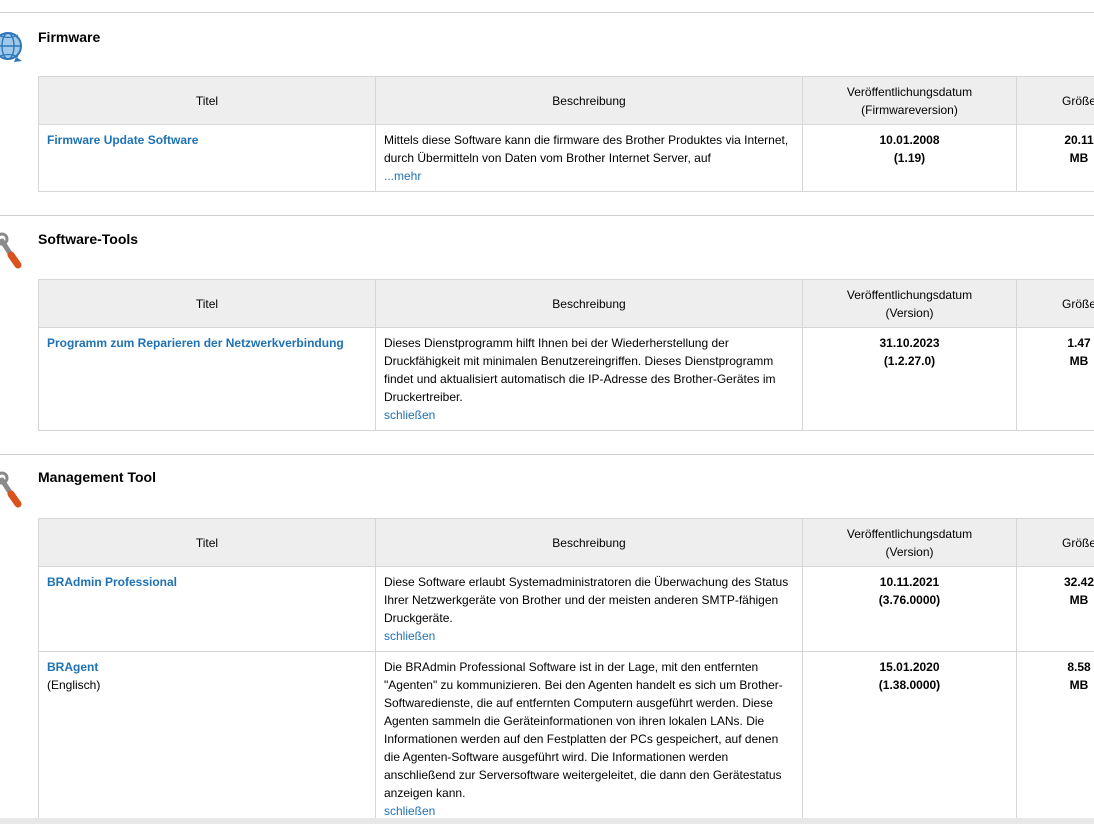  What do you see at coordinates (88, 239) in the screenshot?
I see `section-title: Software-Tools` at bounding box center [88, 239].